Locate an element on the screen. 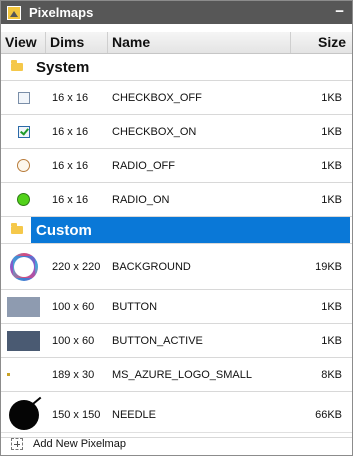 The image size is (353, 456). button-preview-icon is located at coordinates (23, 306).